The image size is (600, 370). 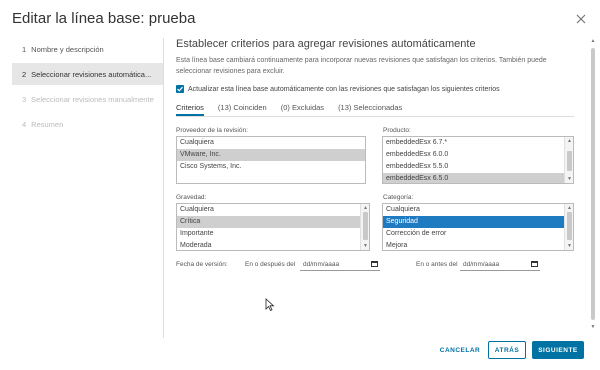 What do you see at coordinates (190, 108) in the screenshot?
I see `tab-criteria: Criterios` at bounding box center [190, 108].